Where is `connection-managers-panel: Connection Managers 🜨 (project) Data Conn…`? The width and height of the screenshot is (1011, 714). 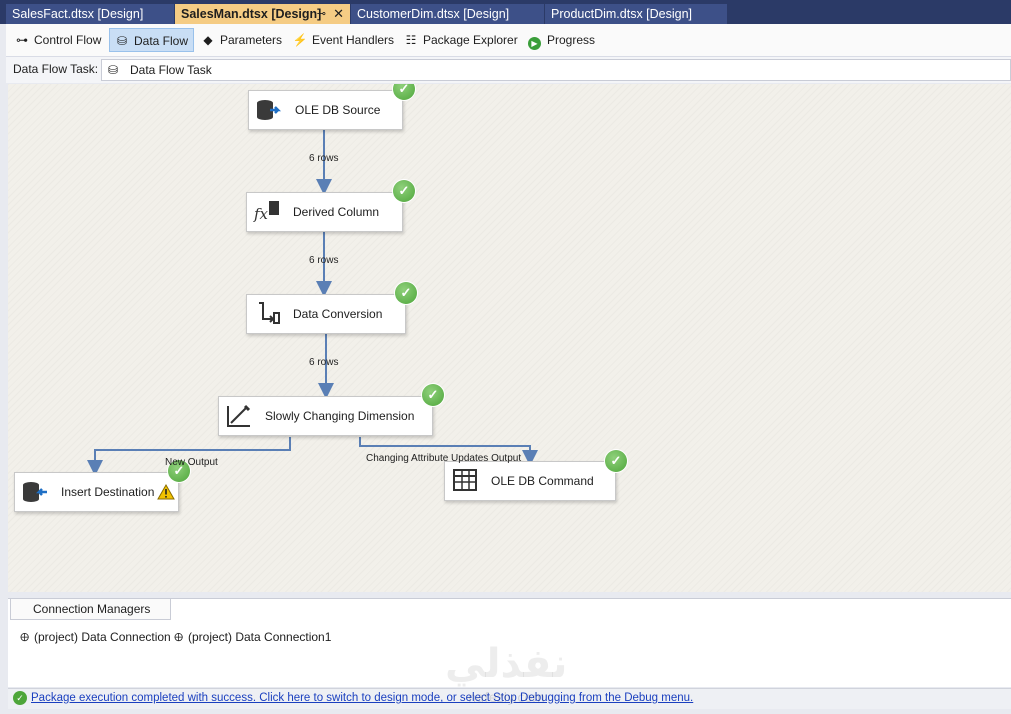 connection-managers-panel: Connection Managers 🜨 (project) Data Conn… is located at coordinates (509, 642).